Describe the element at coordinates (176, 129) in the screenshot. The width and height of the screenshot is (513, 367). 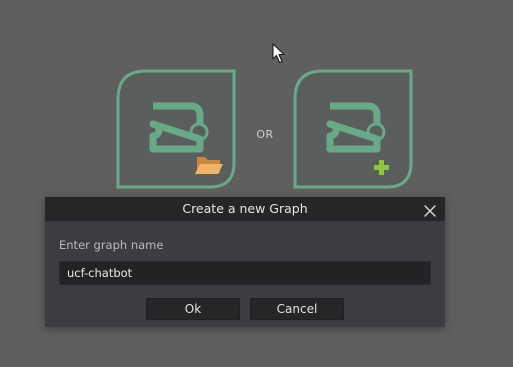
I see `open-graph-tile` at that location.